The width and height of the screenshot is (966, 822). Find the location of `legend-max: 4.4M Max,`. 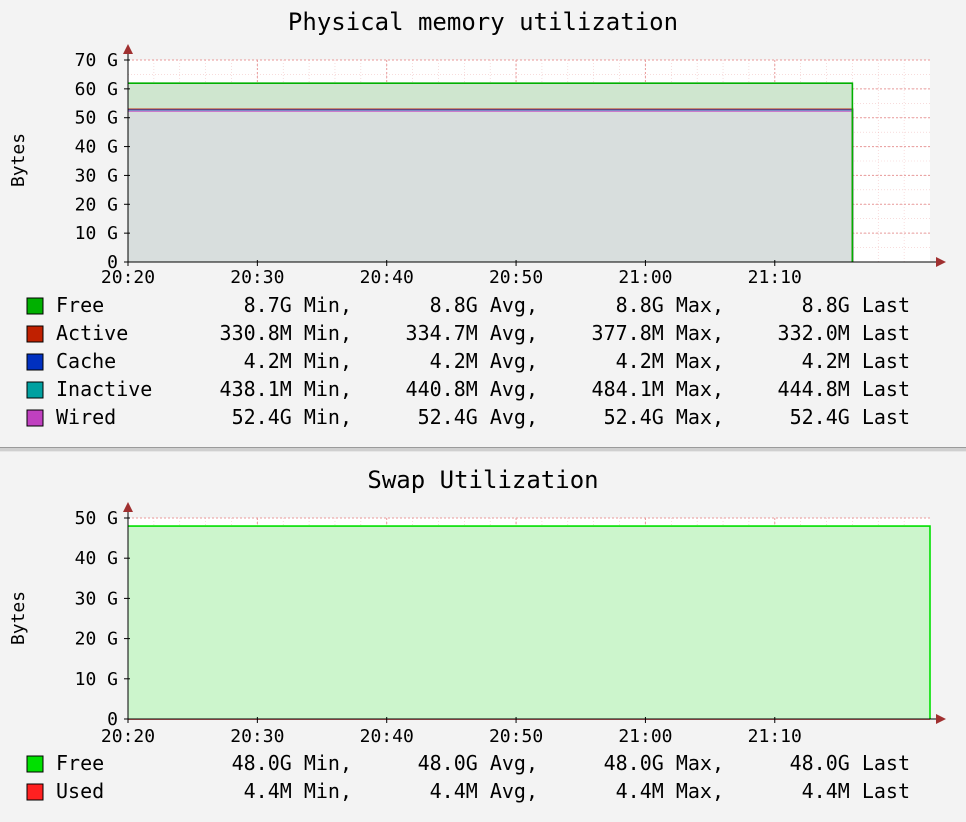

legend-max: 4.4M Max, is located at coordinates (670, 791).